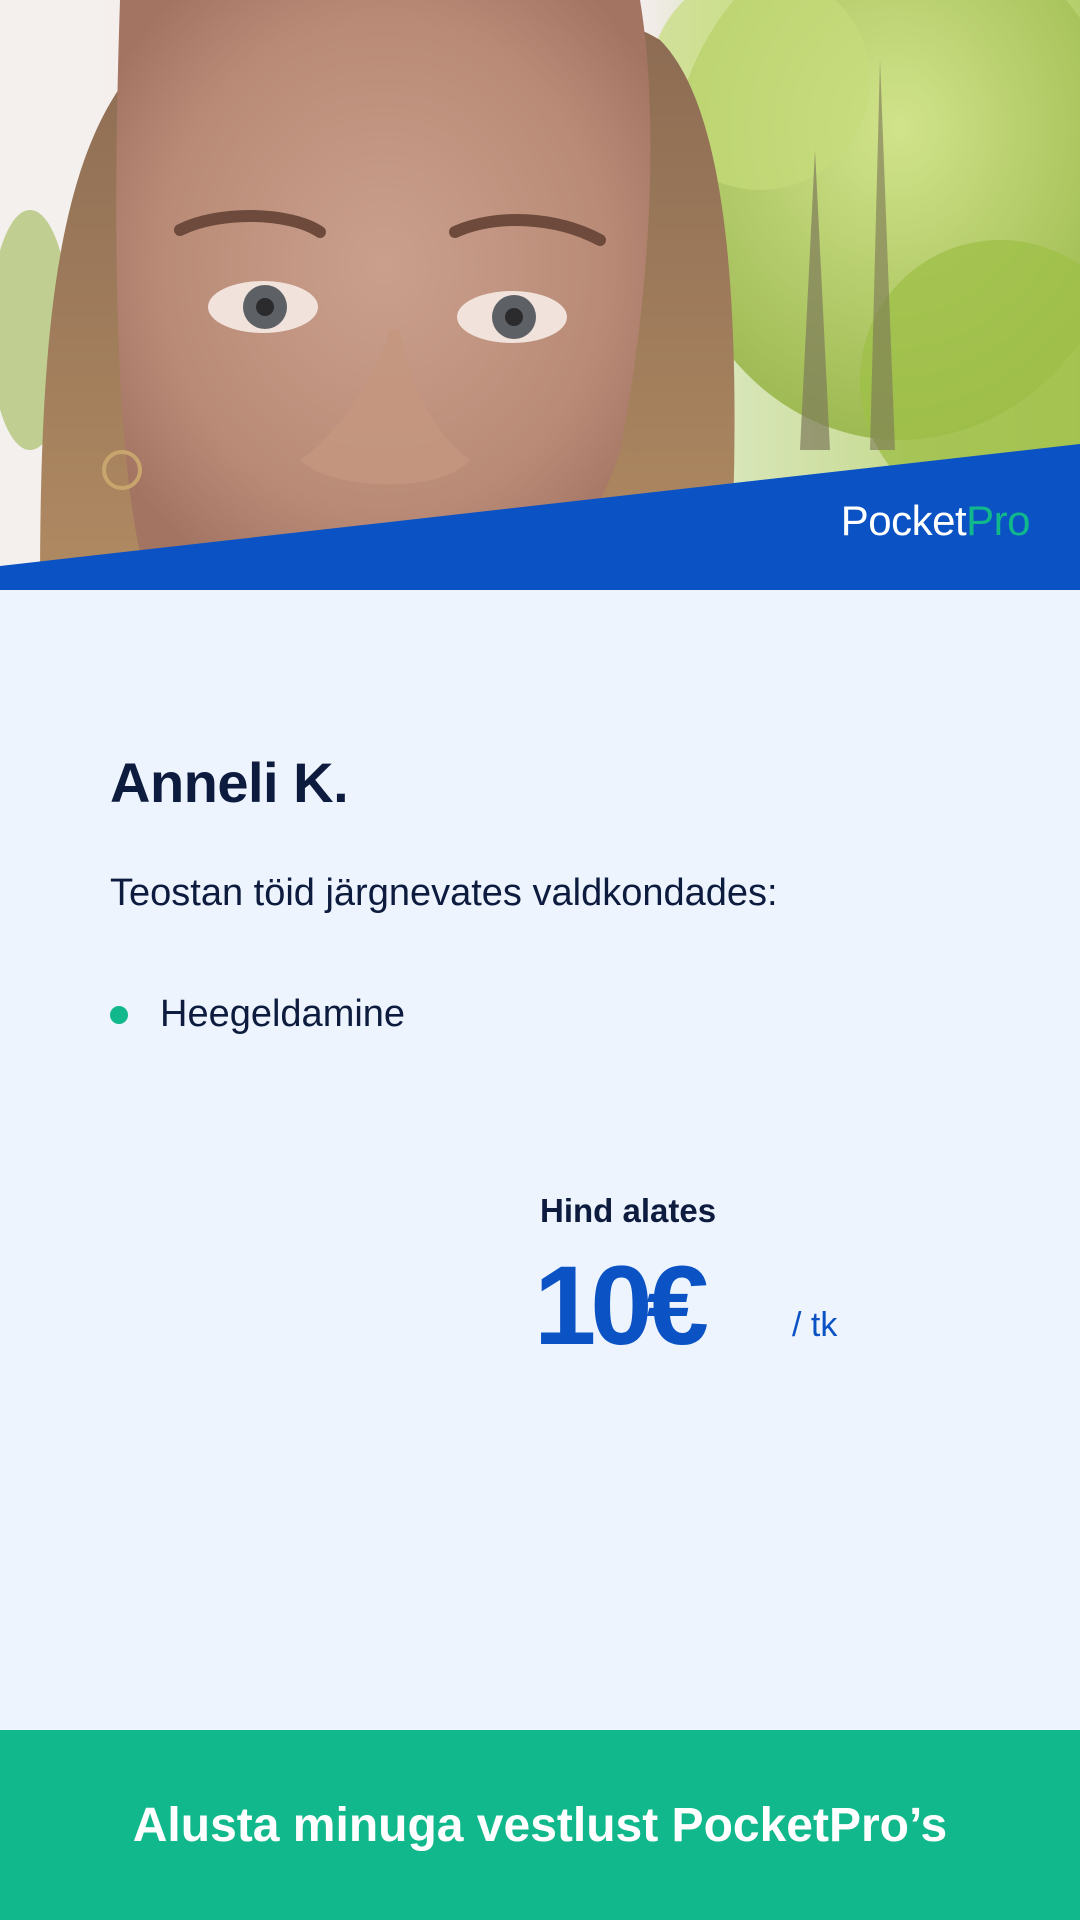 The image size is (1080, 1920). Describe the element at coordinates (628, 1210) in the screenshot. I see `price-label: Hind alates` at that location.